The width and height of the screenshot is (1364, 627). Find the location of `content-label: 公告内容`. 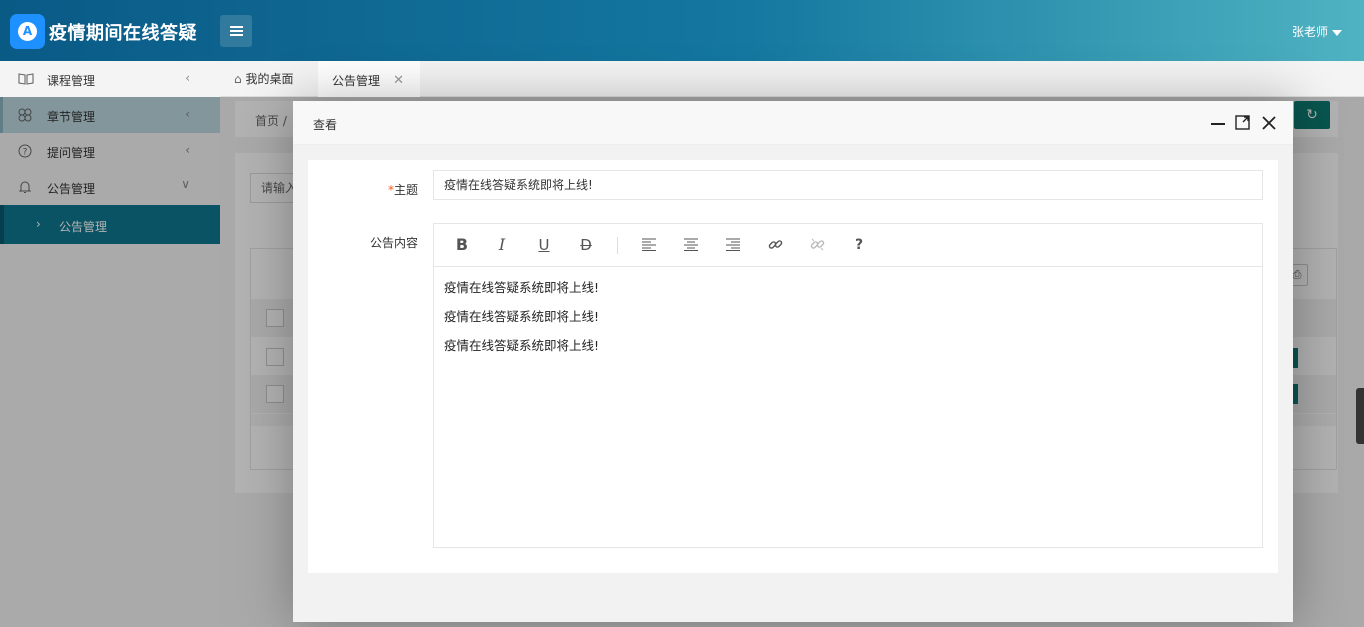

content-label: 公告内容 is located at coordinates (393, 243).